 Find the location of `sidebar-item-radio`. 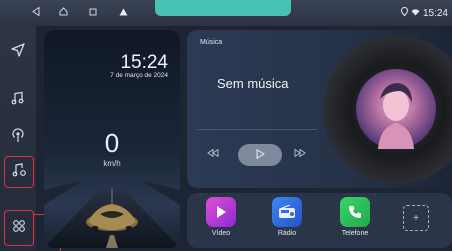

sidebar-item-radio is located at coordinates (18, 138).